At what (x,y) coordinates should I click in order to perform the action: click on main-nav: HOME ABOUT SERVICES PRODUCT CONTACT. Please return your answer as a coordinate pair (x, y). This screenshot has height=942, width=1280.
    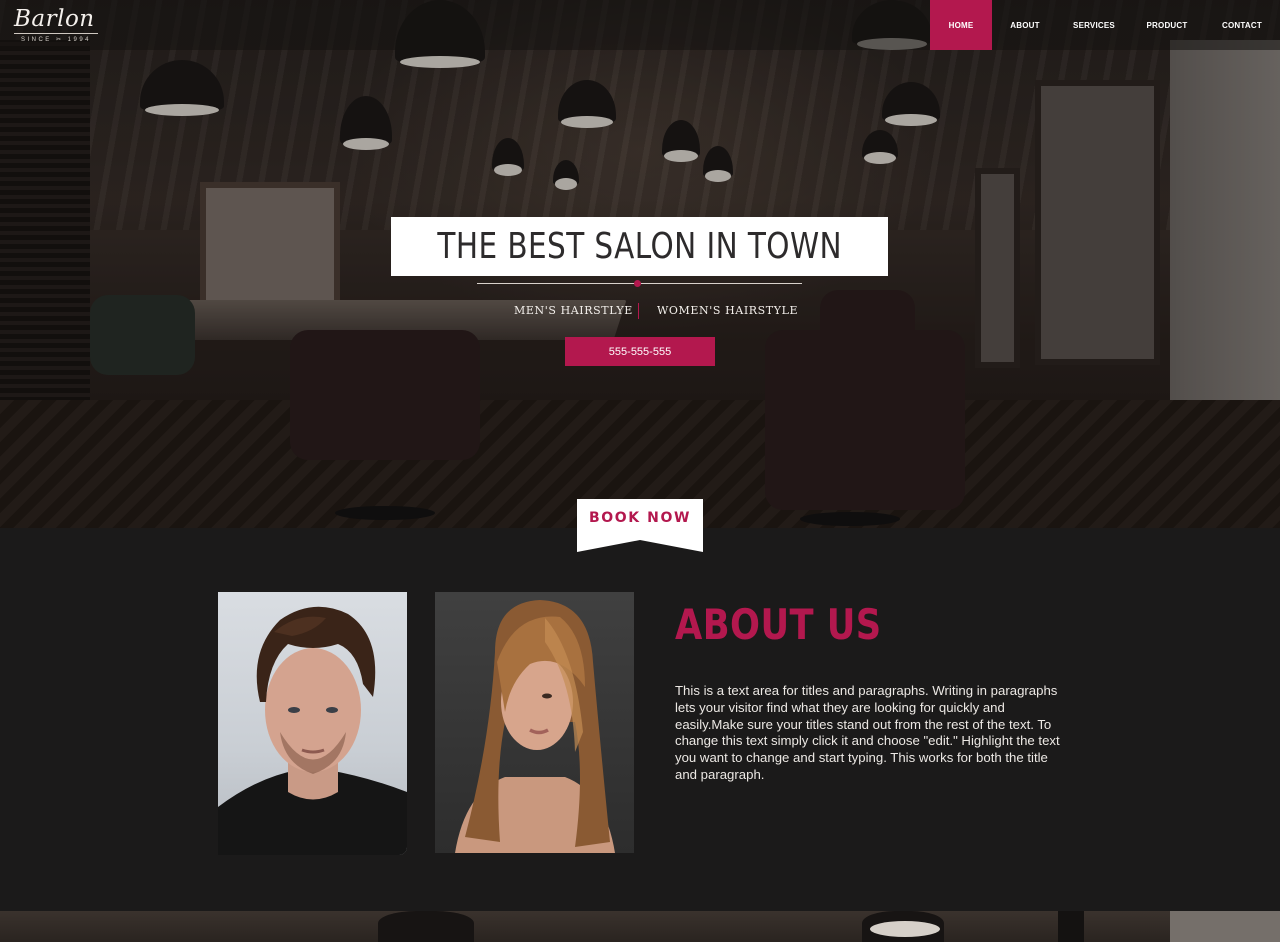
    Looking at the image, I should click on (1105, 25).